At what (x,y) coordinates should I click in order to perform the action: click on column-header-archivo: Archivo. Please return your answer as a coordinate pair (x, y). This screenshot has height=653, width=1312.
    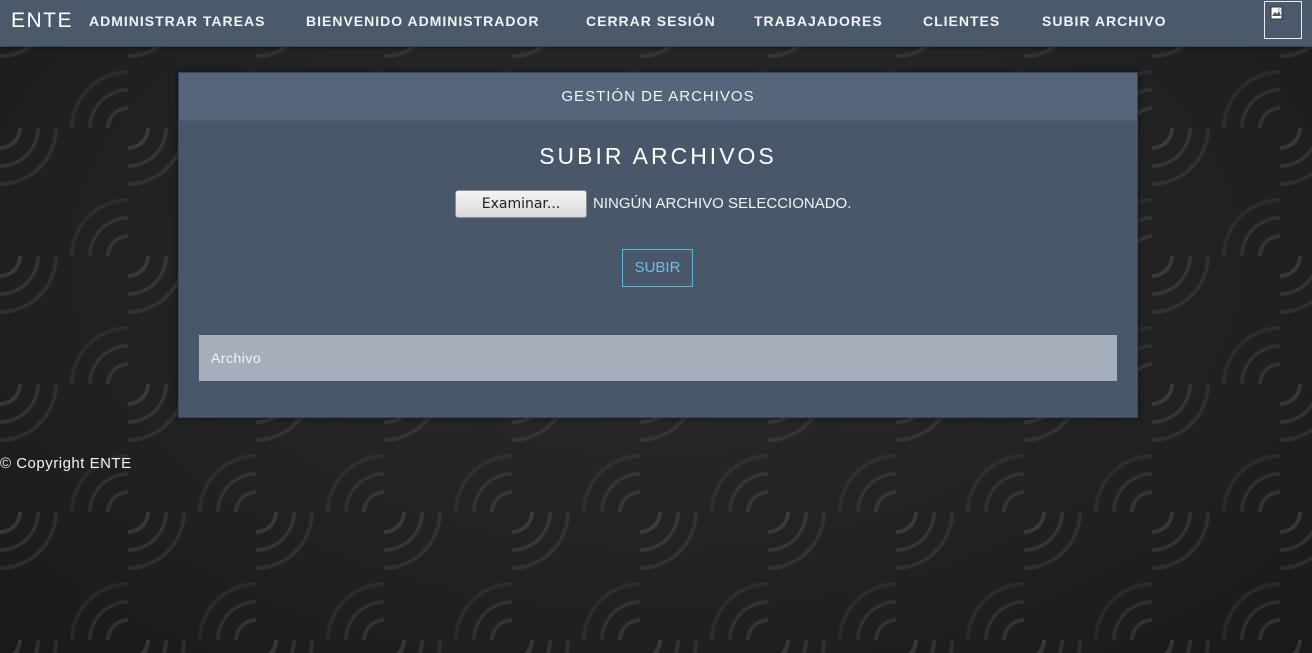
    Looking at the image, I should click on (236, 358).